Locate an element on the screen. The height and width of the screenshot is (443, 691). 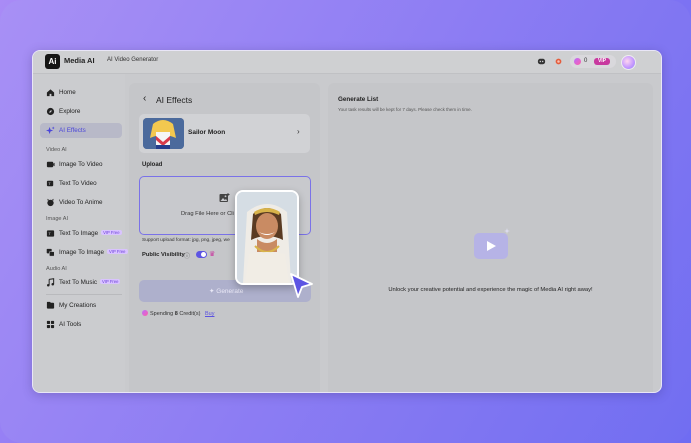
image-image-icon is located at coordinates (50, 252).